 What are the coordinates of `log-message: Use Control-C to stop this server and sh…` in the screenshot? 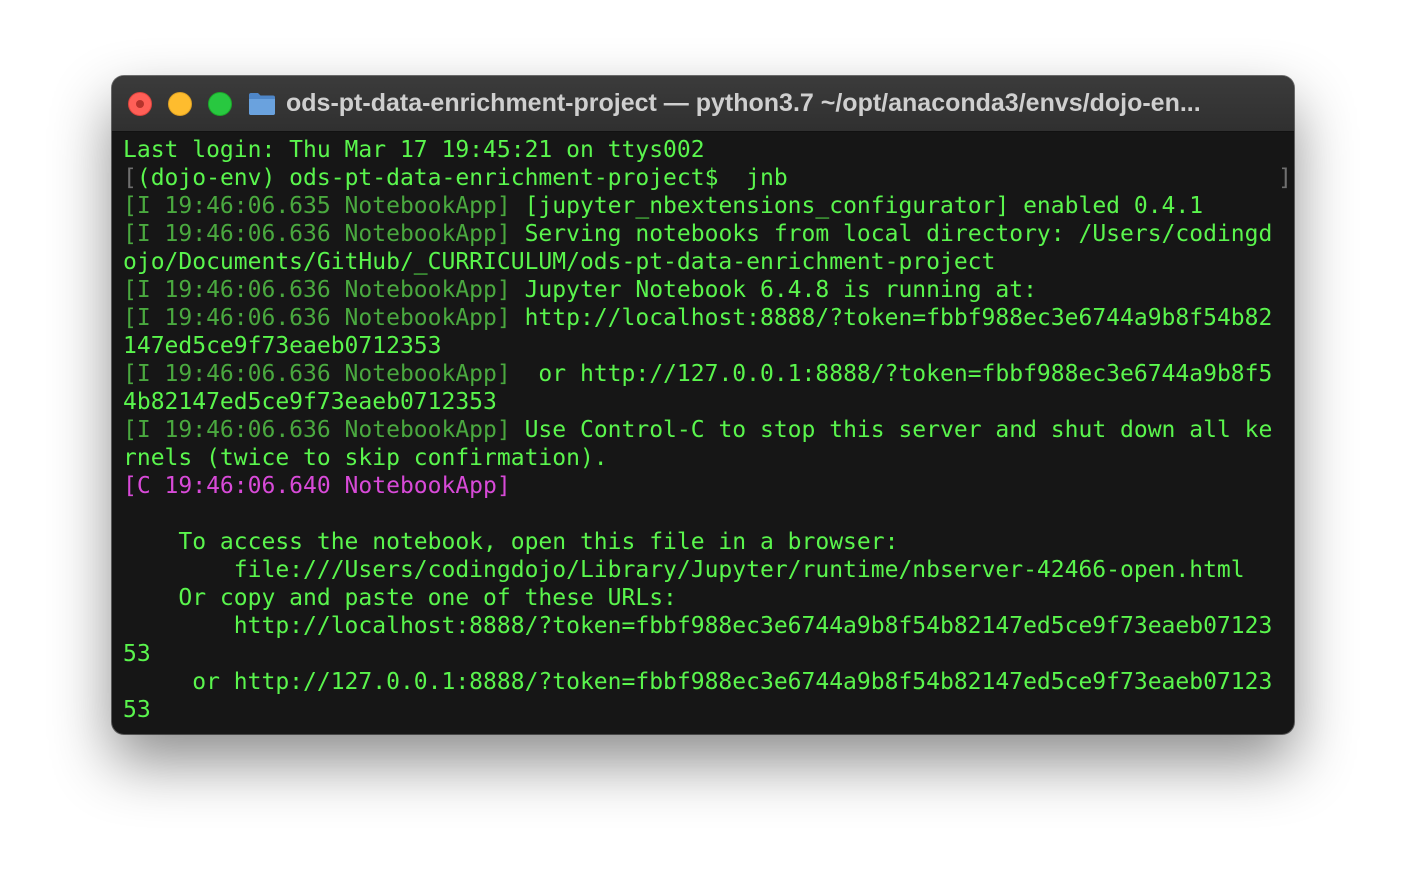 It's located at (891, 430).